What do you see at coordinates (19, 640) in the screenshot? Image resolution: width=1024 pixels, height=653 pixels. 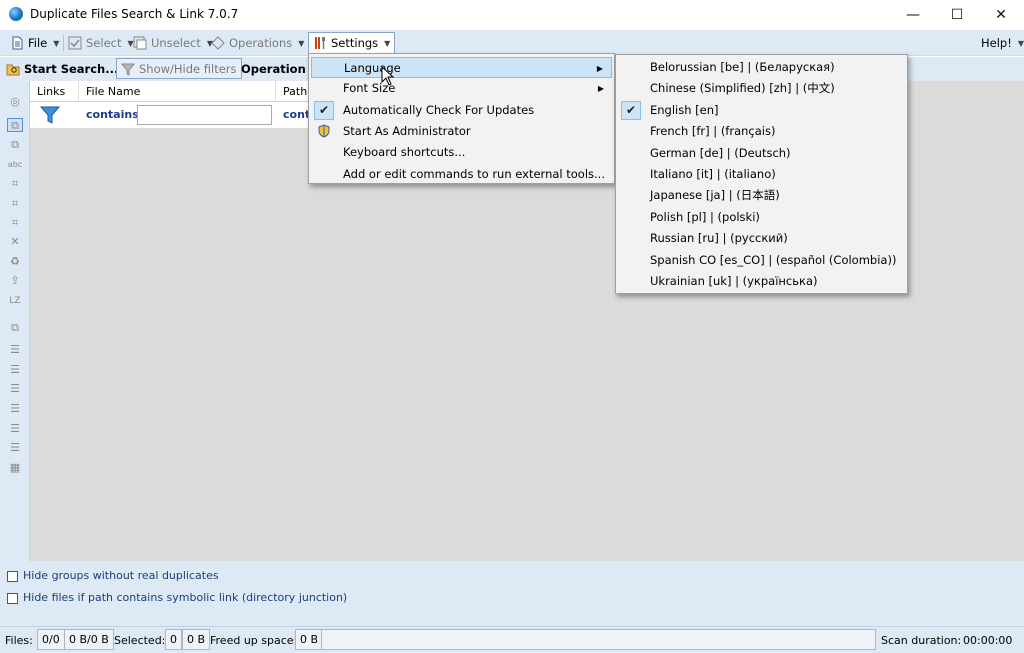 I see `files-label: Files:` at bounding box center [19, 640].